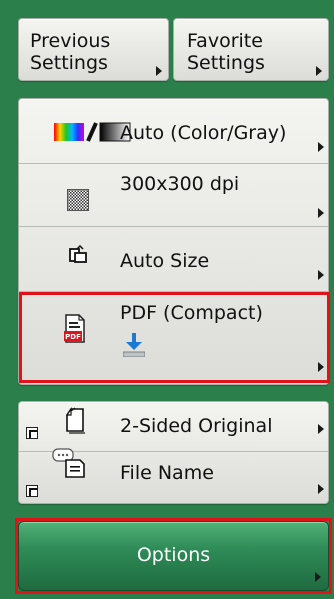 This screenshot has width=334, height=599. What do you see at coordinates (174, 337) in the screenshot?
I see `file-format-highlight` at bounding box center [174, 337].